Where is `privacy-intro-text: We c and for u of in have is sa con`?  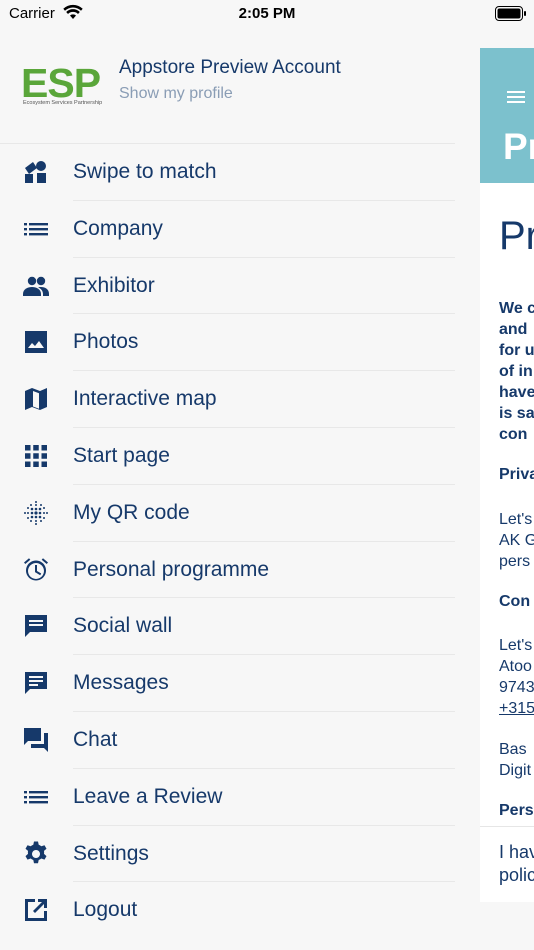 privacy-intro-text: We c and for u of in have is sa con is located at coordinates (516, 371).